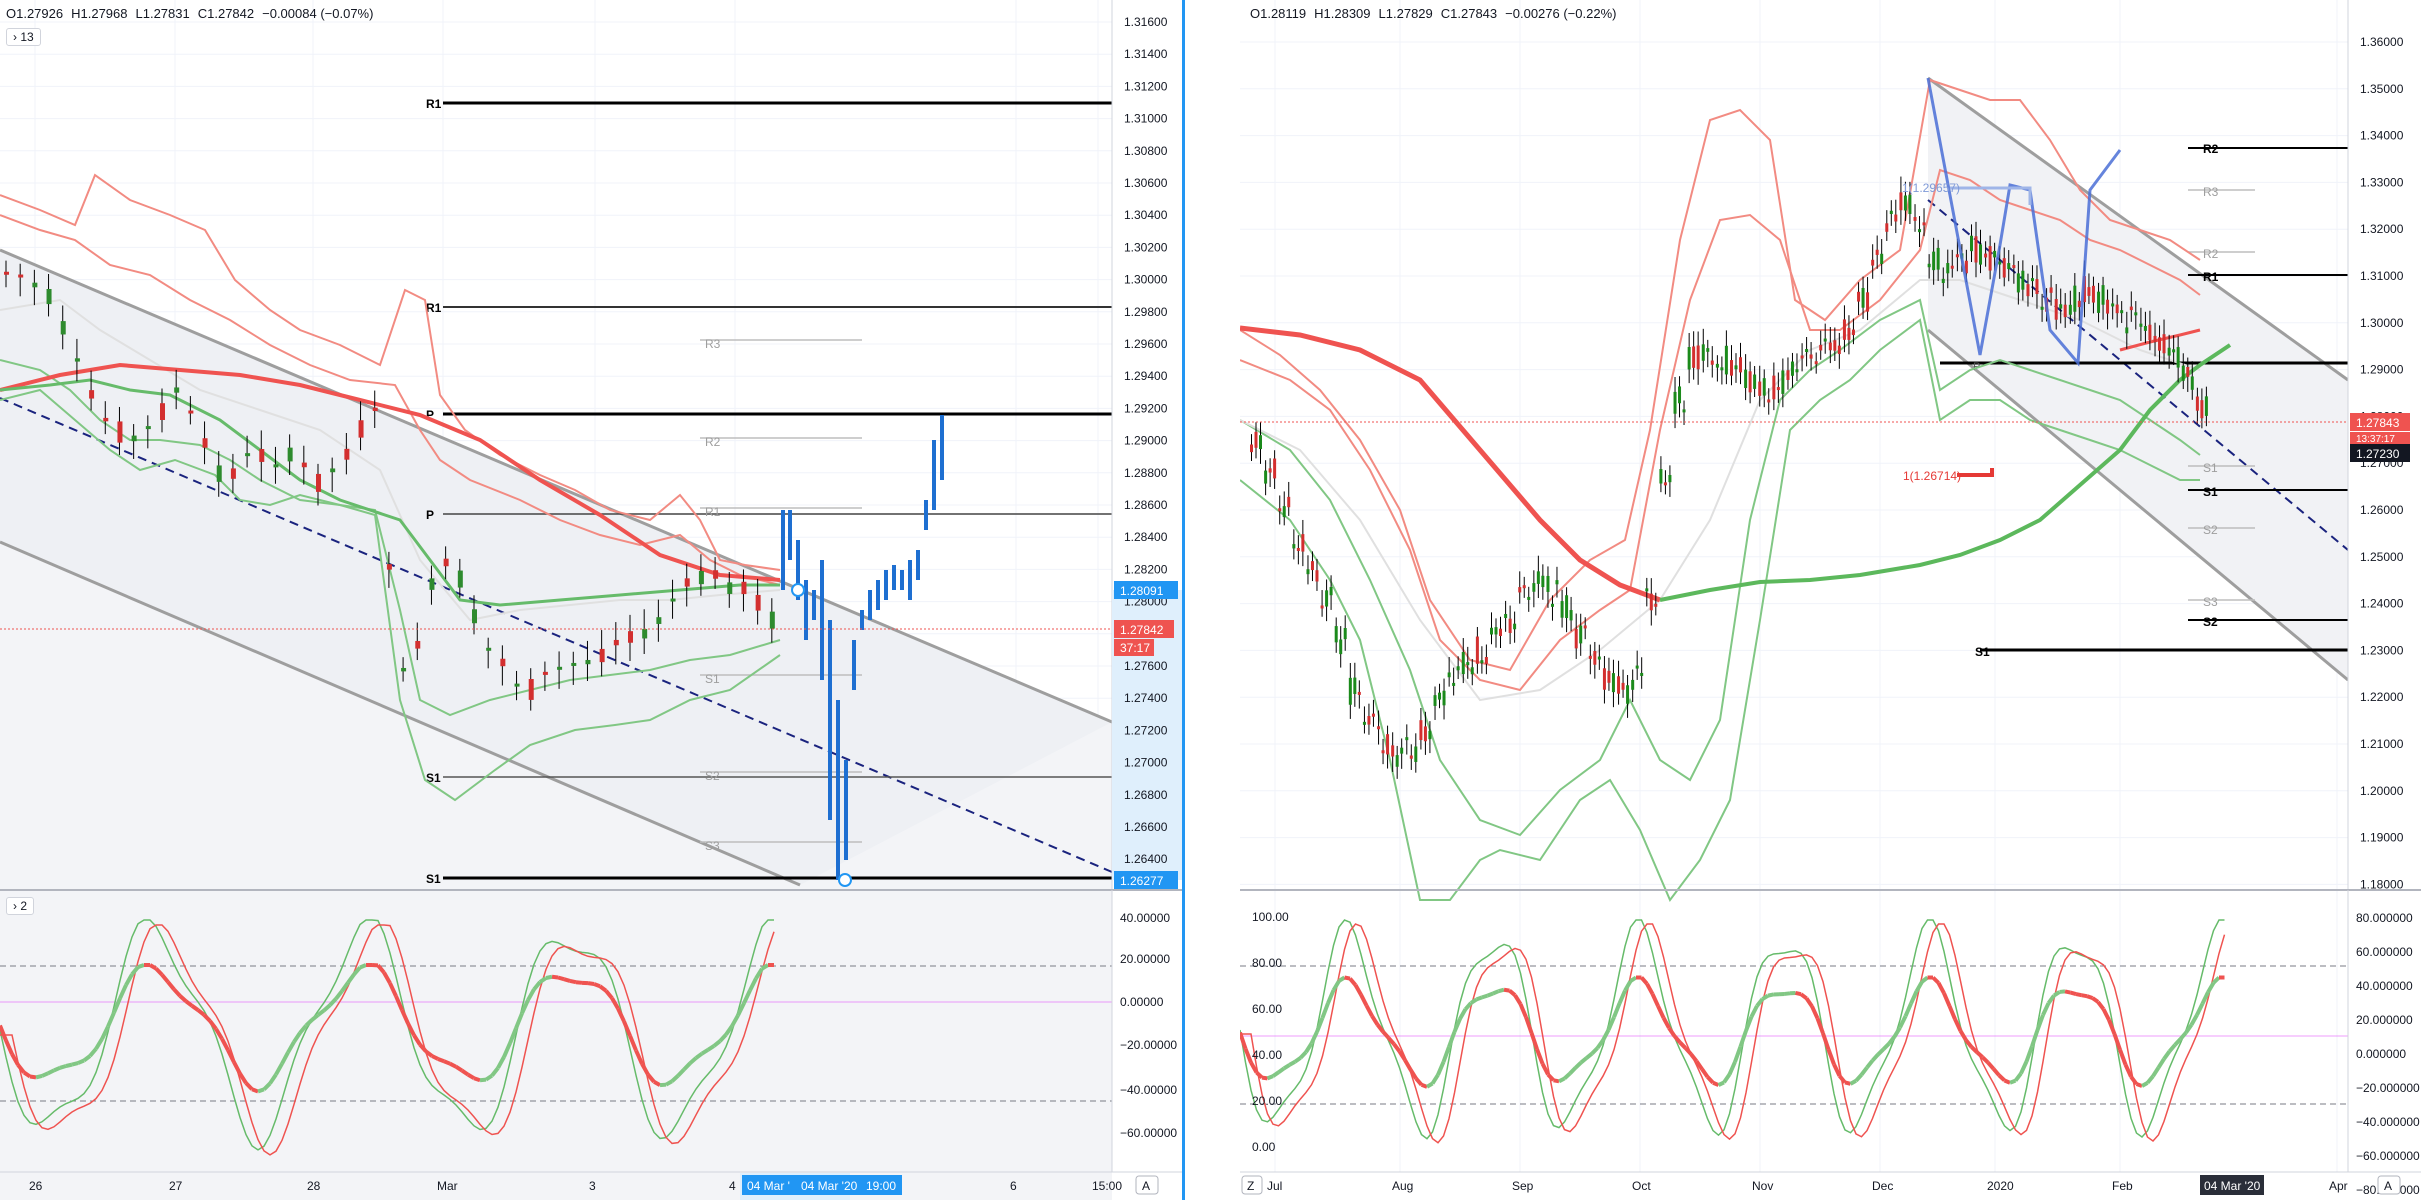 This screenshot has height=1200, width=2421. I want to click on countdown-text: 37:17, so click(1135, 648).